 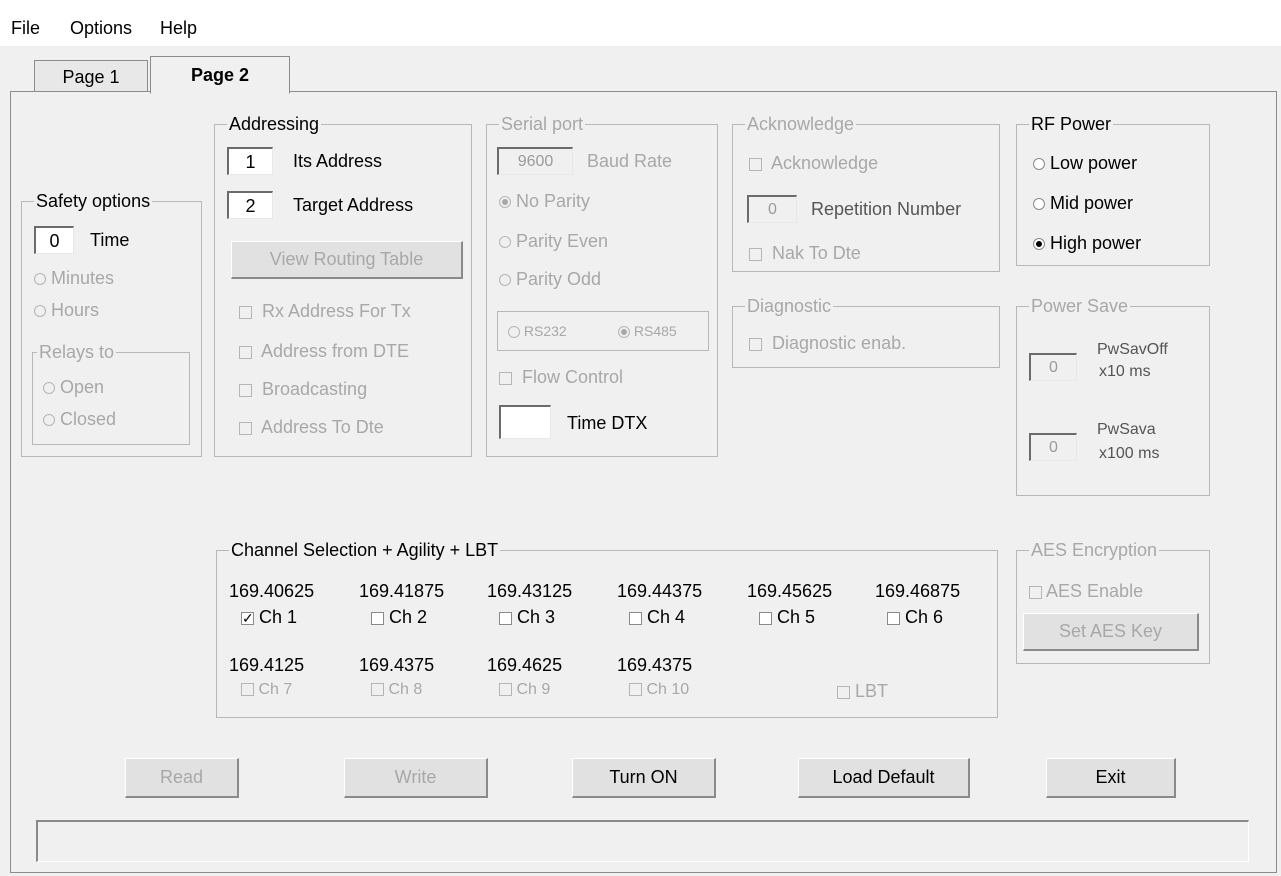 What do you see at coordinates (805, 253) in the screenshot?
I see `nak-to-dte-checkbox: Nak To Dte` at bounding box center [805, 253].